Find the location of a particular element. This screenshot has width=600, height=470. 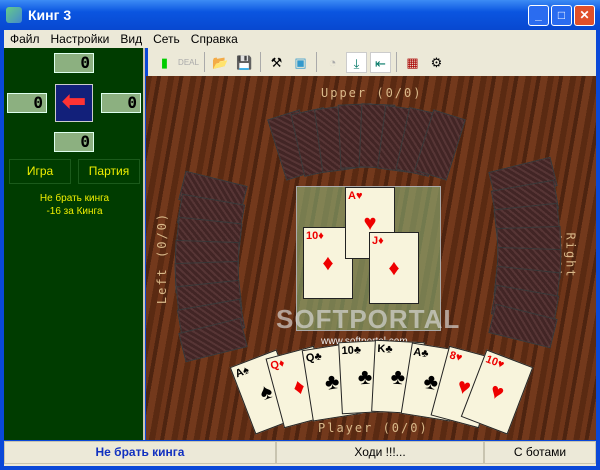

menu-bar: Файл Настройки Вид Сеть Справка is located at coordinates (300, 39).